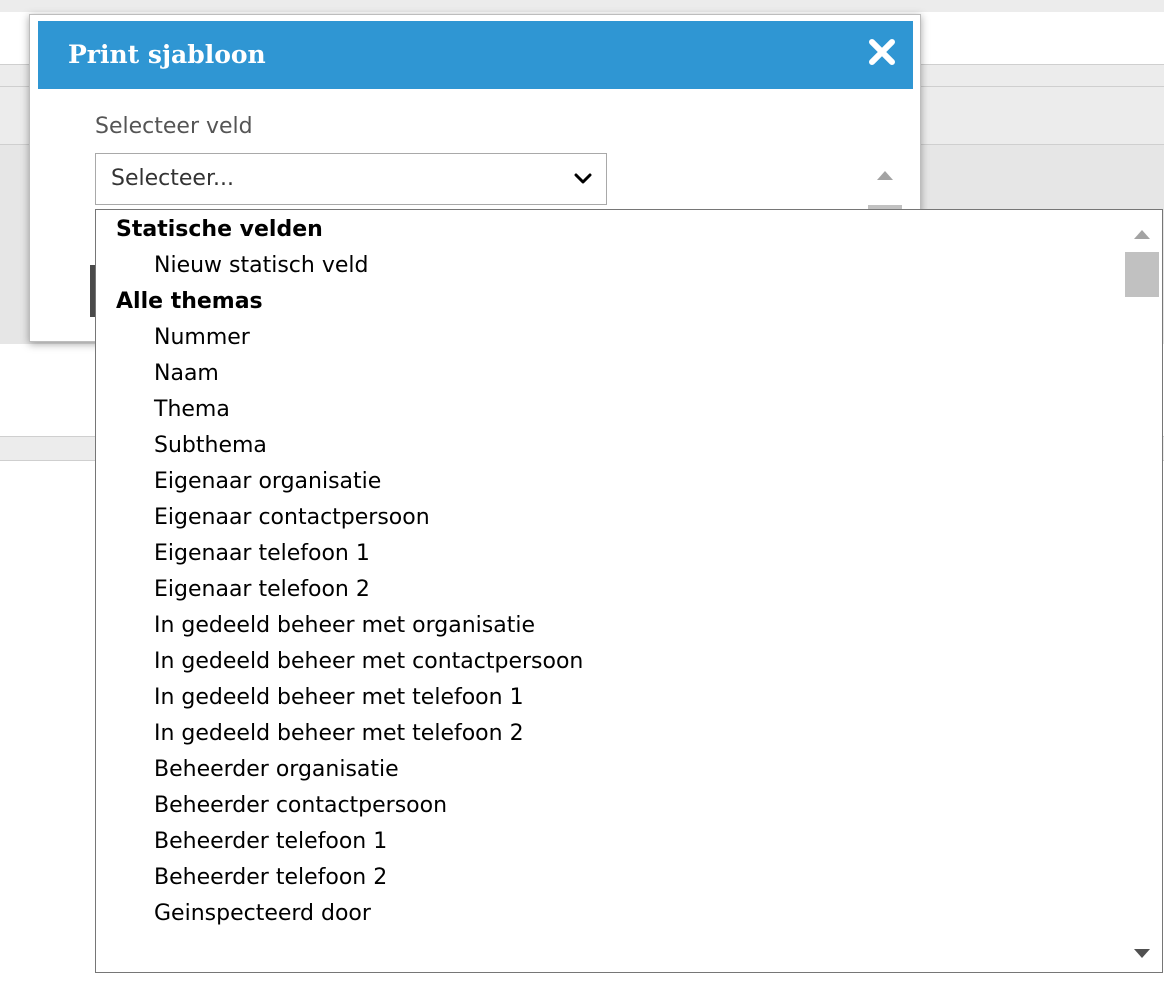  I want to click on option-item: Beheerder contactpersoon, so click(608, 806).